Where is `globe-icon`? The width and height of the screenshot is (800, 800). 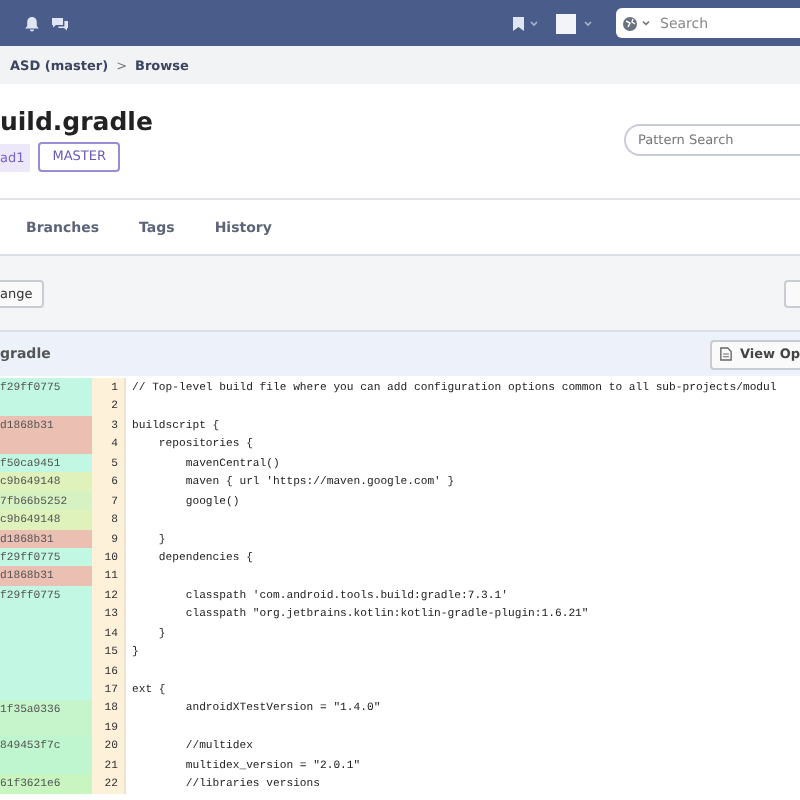
globe-icon is located at coordinates (630, 23).